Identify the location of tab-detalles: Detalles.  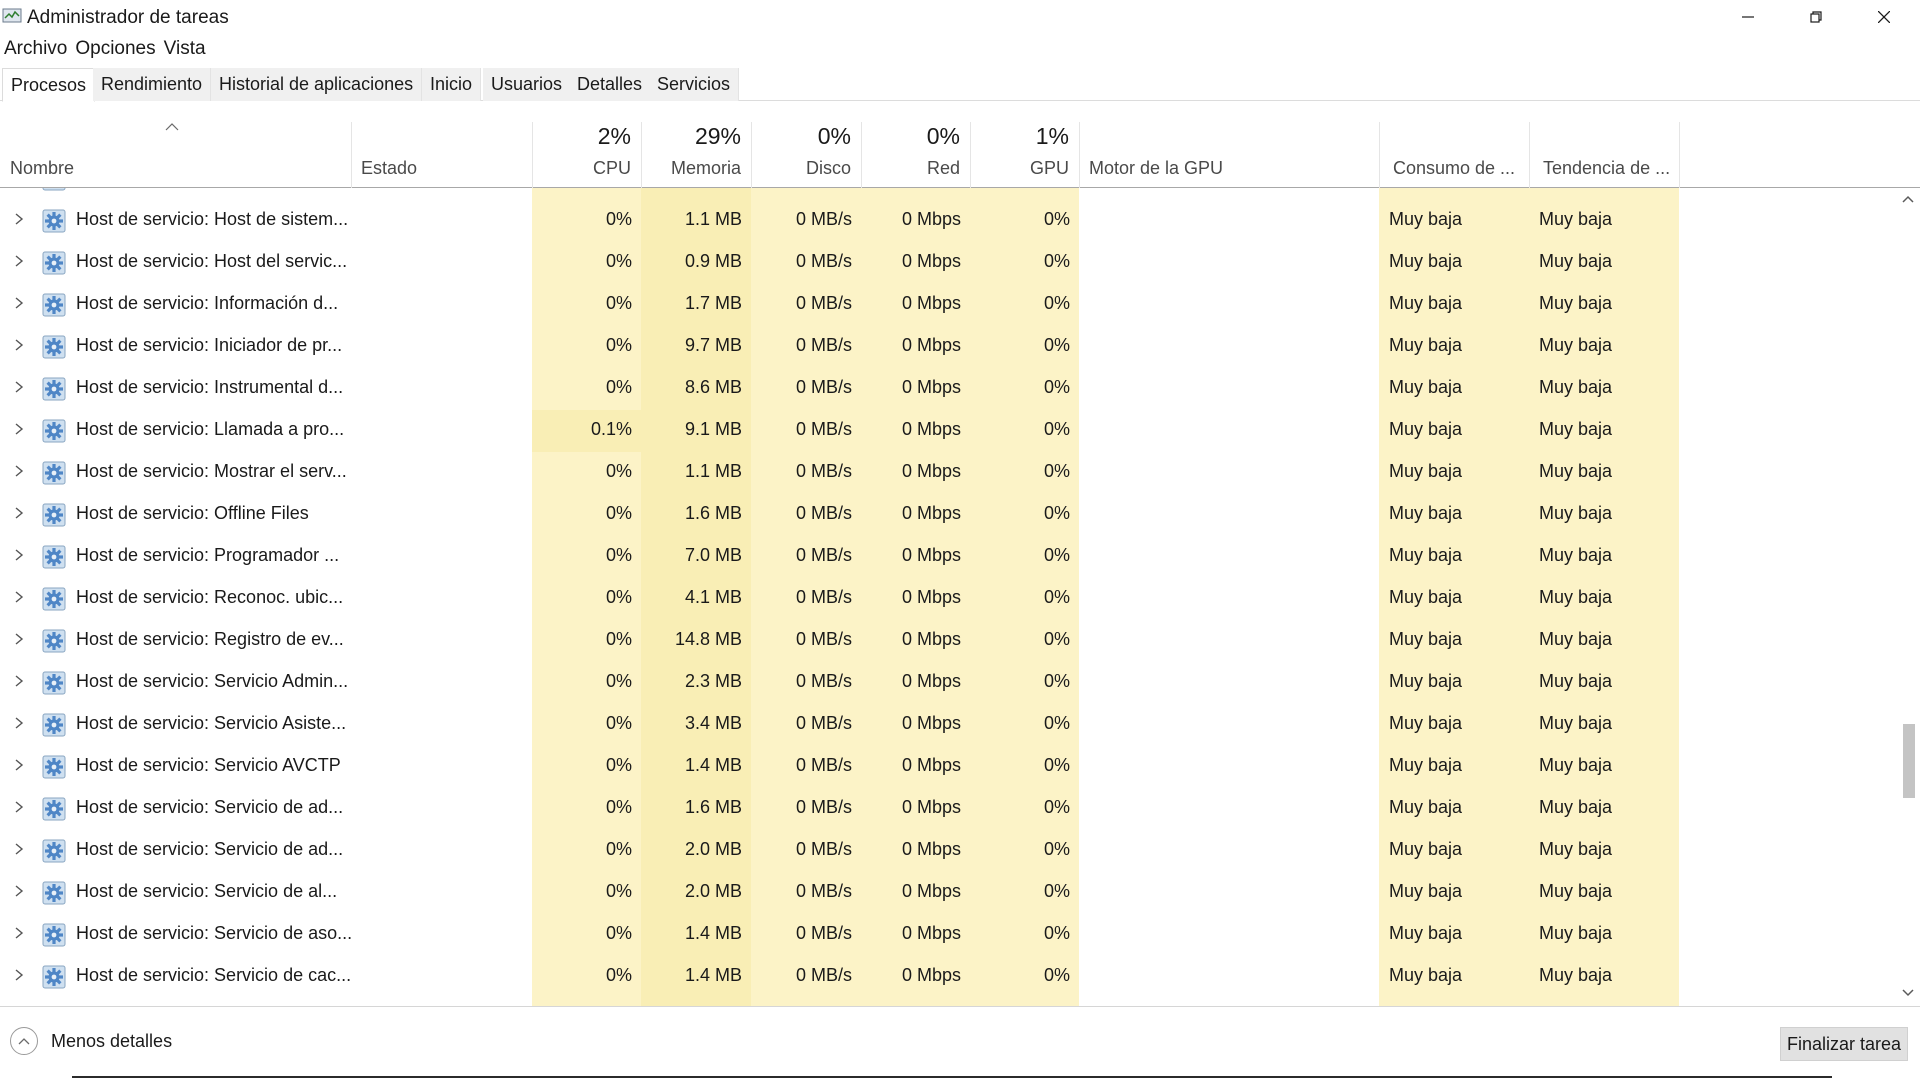
(610, 84).